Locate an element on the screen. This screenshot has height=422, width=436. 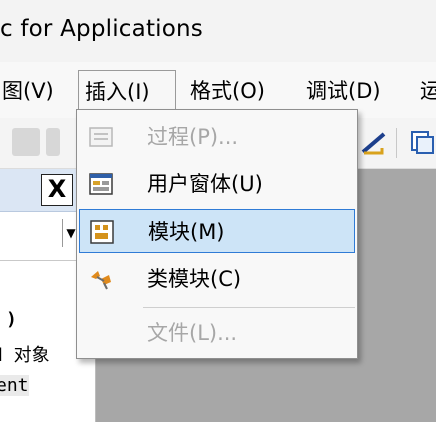
menu-item-label: 类模块(C) is located at coordinates (194, 279).